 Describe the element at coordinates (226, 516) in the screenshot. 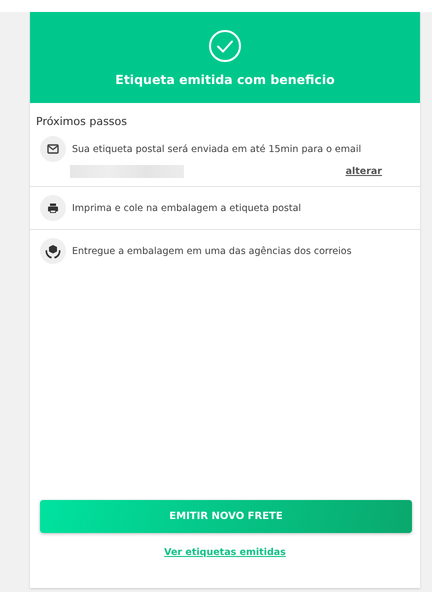

I see `new-shipment-button: EMITIR NOVO FRETE` at that location.